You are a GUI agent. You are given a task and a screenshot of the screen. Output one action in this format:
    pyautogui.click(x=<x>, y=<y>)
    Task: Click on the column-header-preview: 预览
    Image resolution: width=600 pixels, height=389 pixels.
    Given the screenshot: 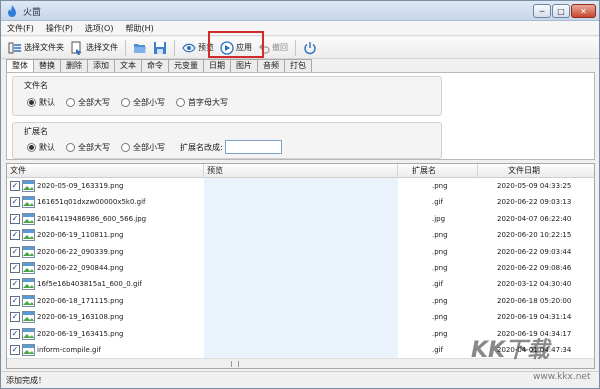 What is the action you would take?
    pyautogui.click(x=301, y=171)
    